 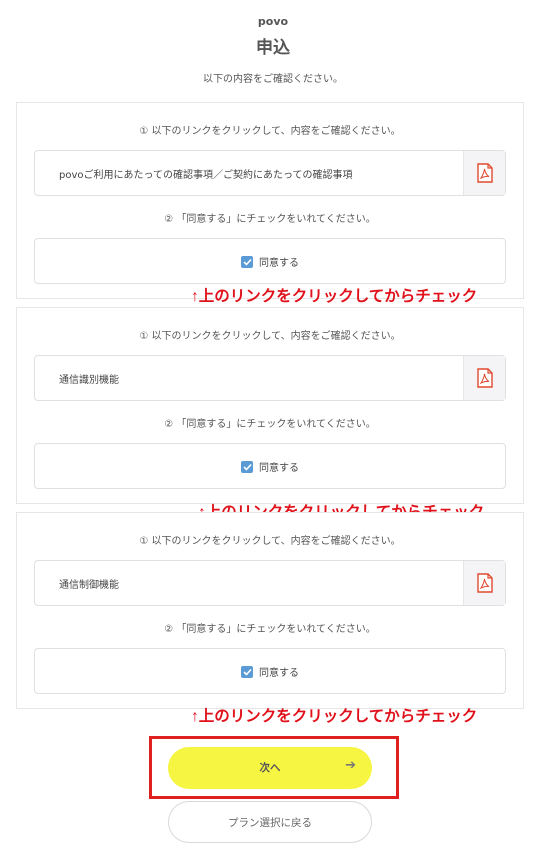 I want to click on document-link-terms: povoご利用にあたっての確認事項／ご契約にあたっての確認事項, so click(x=270, y=173).